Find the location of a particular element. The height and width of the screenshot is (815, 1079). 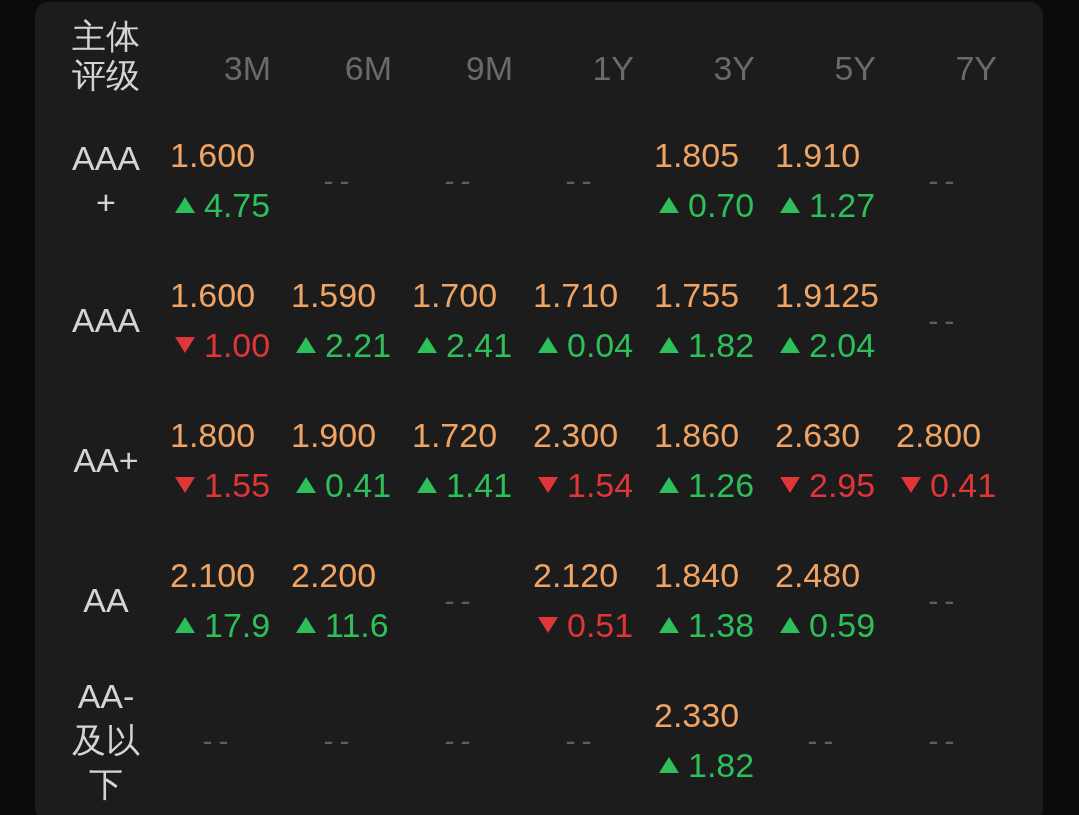

change-value: 1.26 is located at coordinates (721, 485).